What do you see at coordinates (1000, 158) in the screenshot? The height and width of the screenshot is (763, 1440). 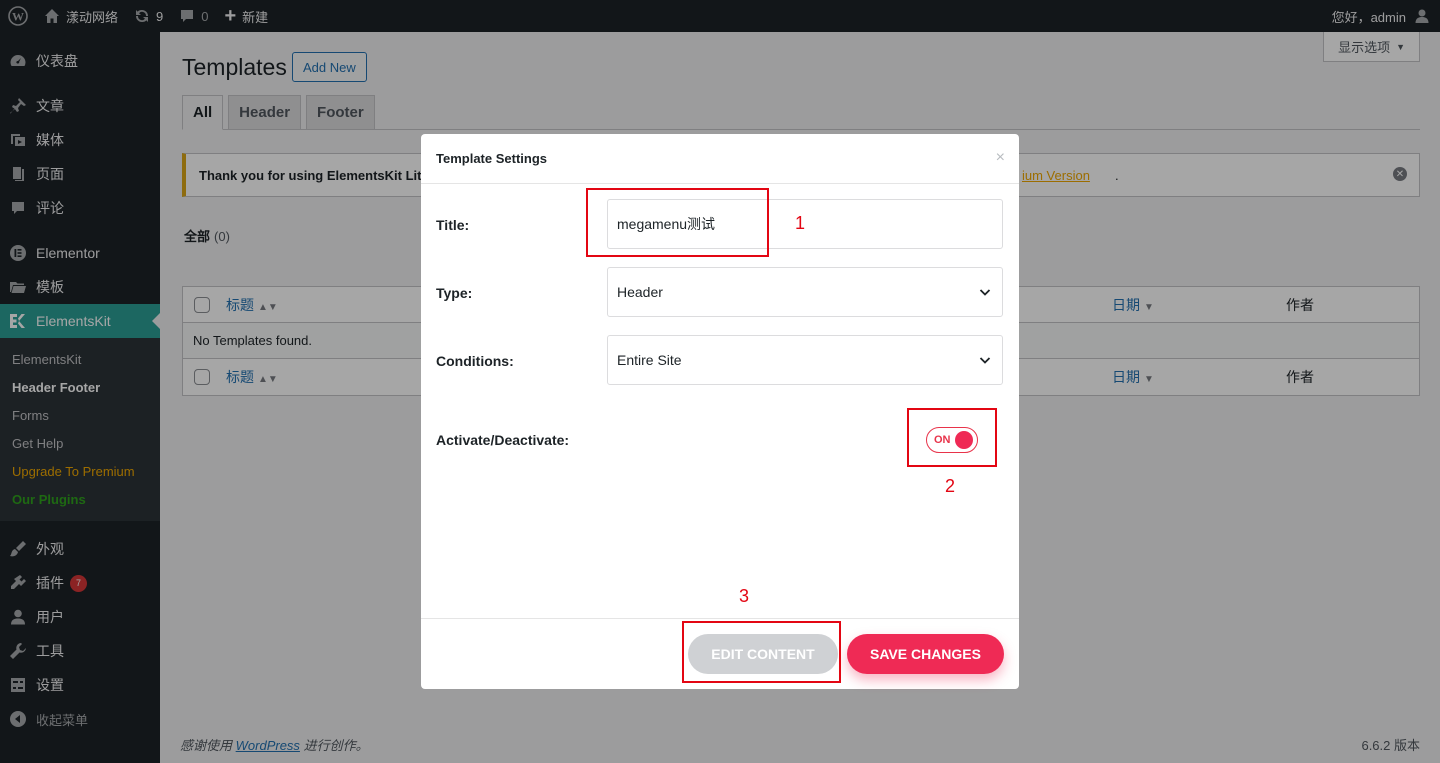 I see `close-icon: ×` at bounding box center [1000, 158].